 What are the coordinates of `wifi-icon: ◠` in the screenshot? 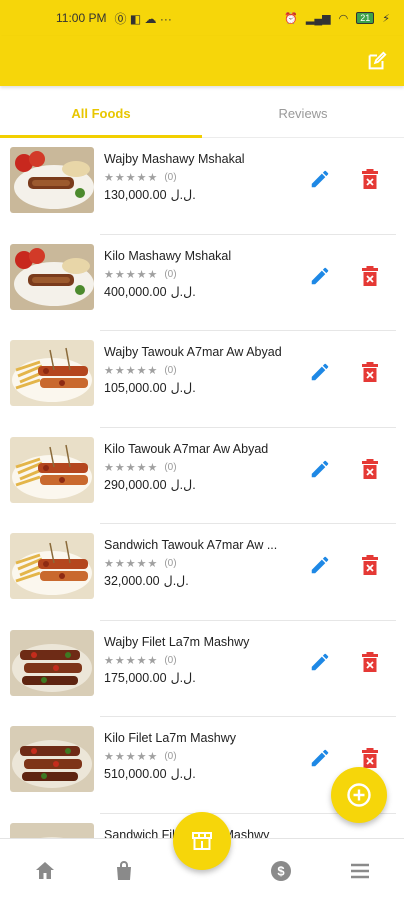 It's located at (343, 18).